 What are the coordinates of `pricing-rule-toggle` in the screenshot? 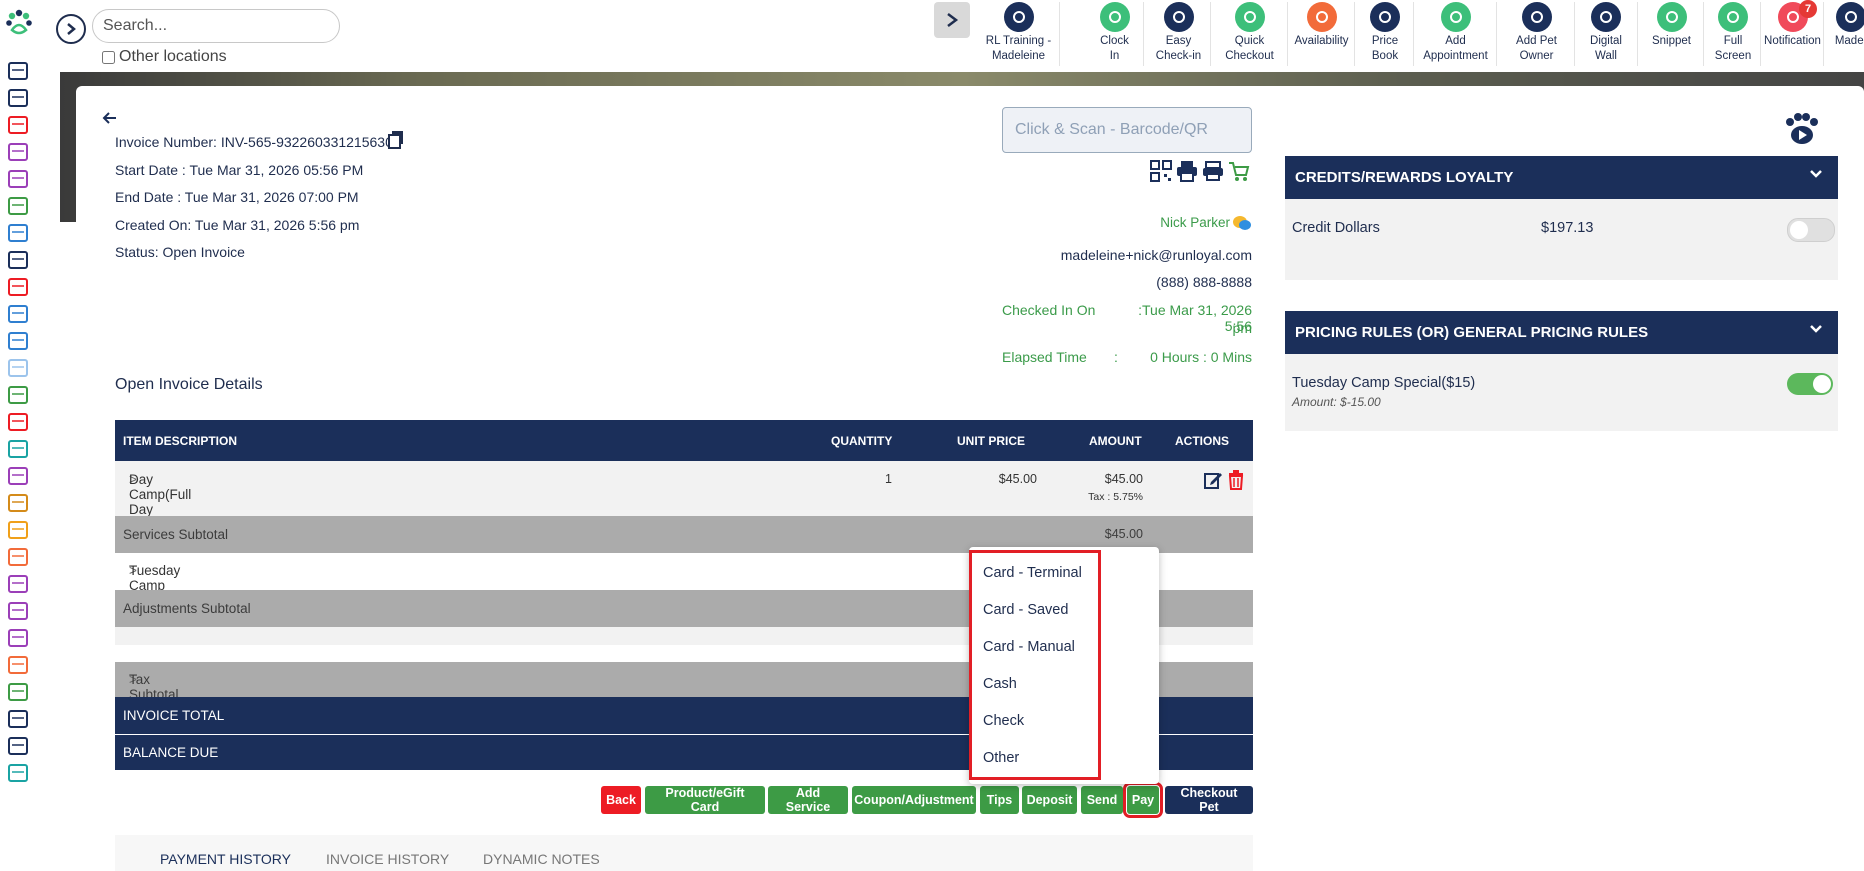 It's located at (1810, 384).